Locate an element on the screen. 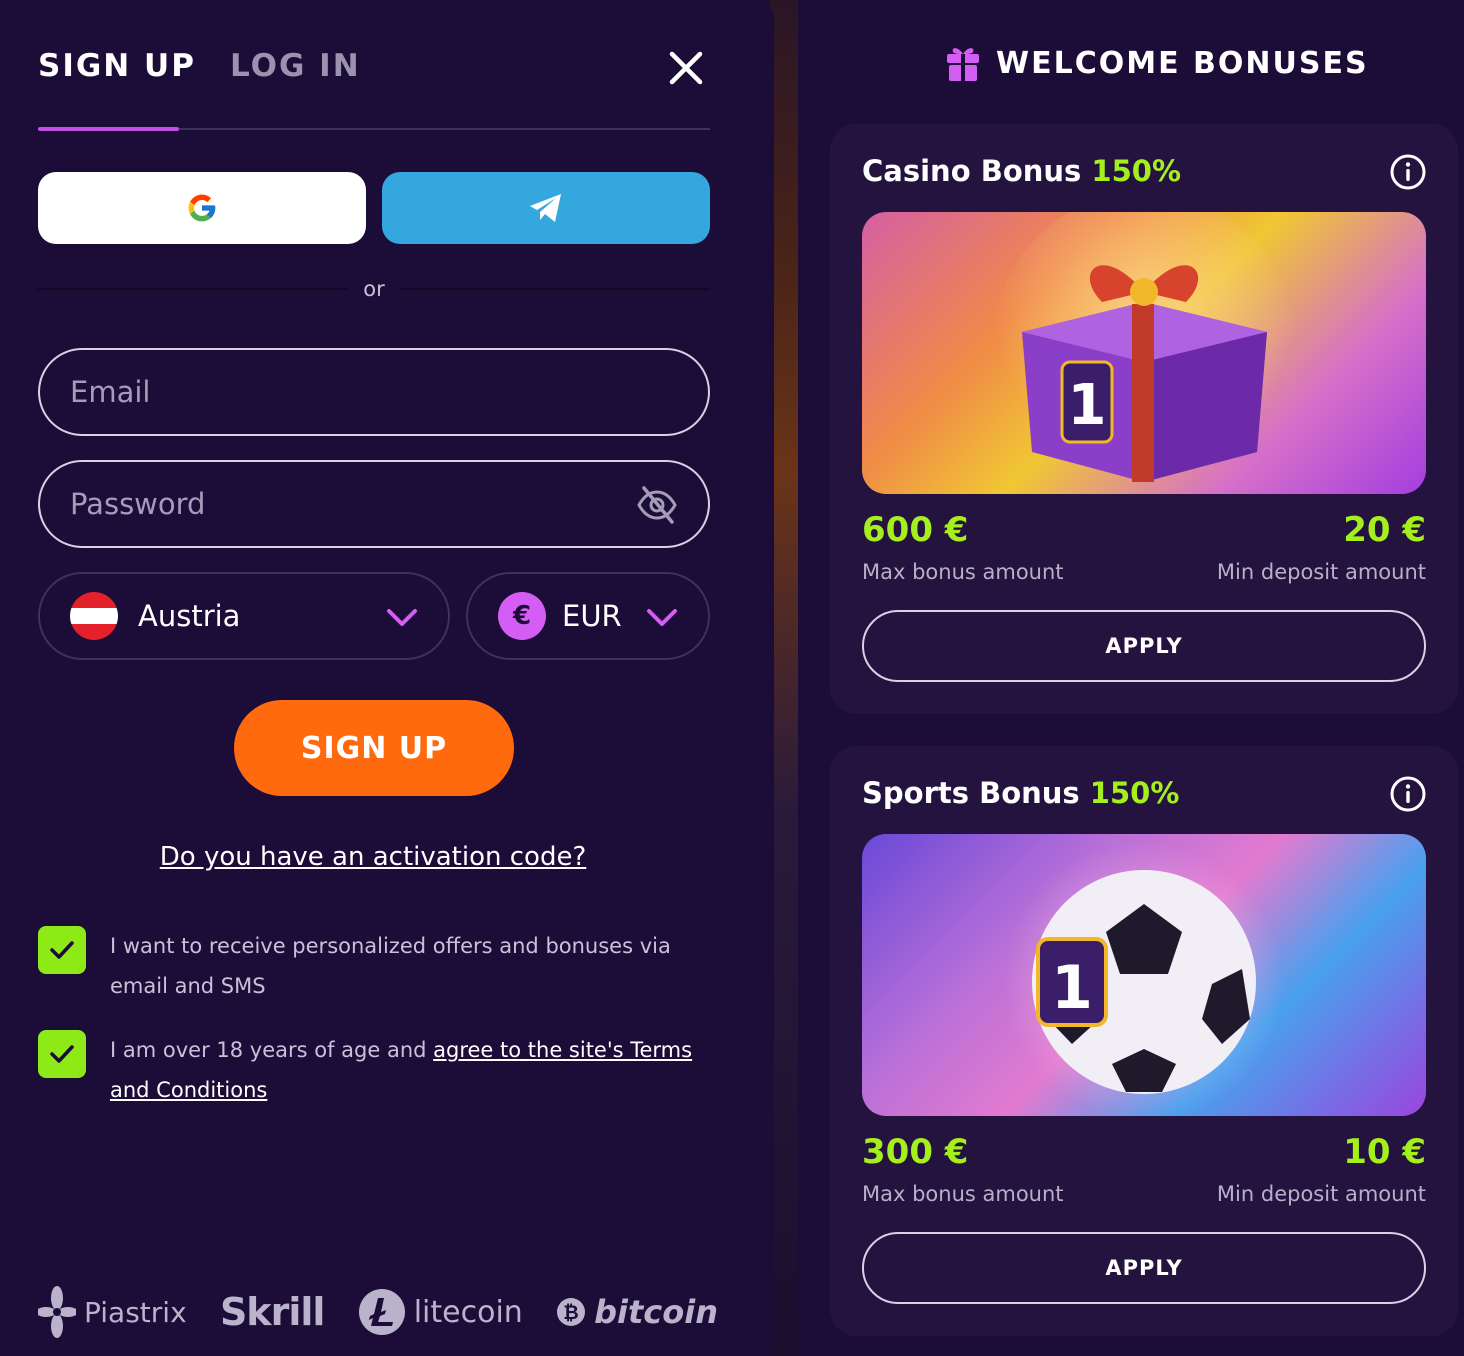 The height and width of the screenshot is (1356, 1464). litecoin-label: litecoin is located at coordinates (468, 1312).